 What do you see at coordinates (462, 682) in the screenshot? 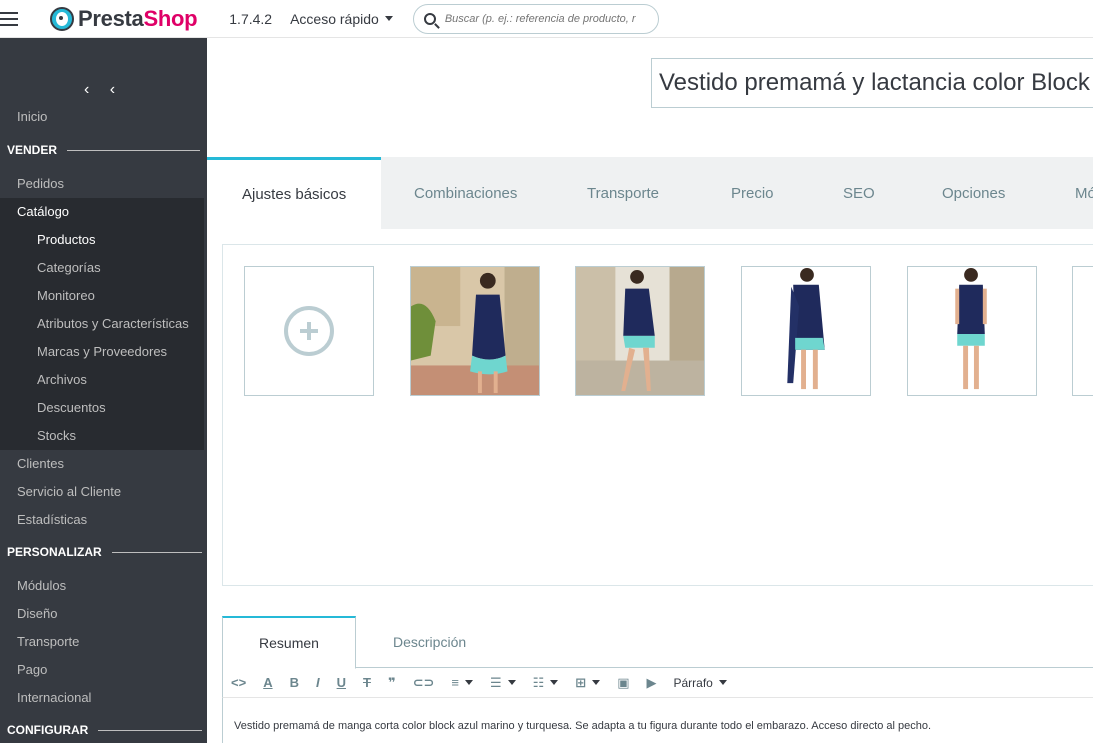
I see `align-icon: ≡` at bounding box center [462, 682].